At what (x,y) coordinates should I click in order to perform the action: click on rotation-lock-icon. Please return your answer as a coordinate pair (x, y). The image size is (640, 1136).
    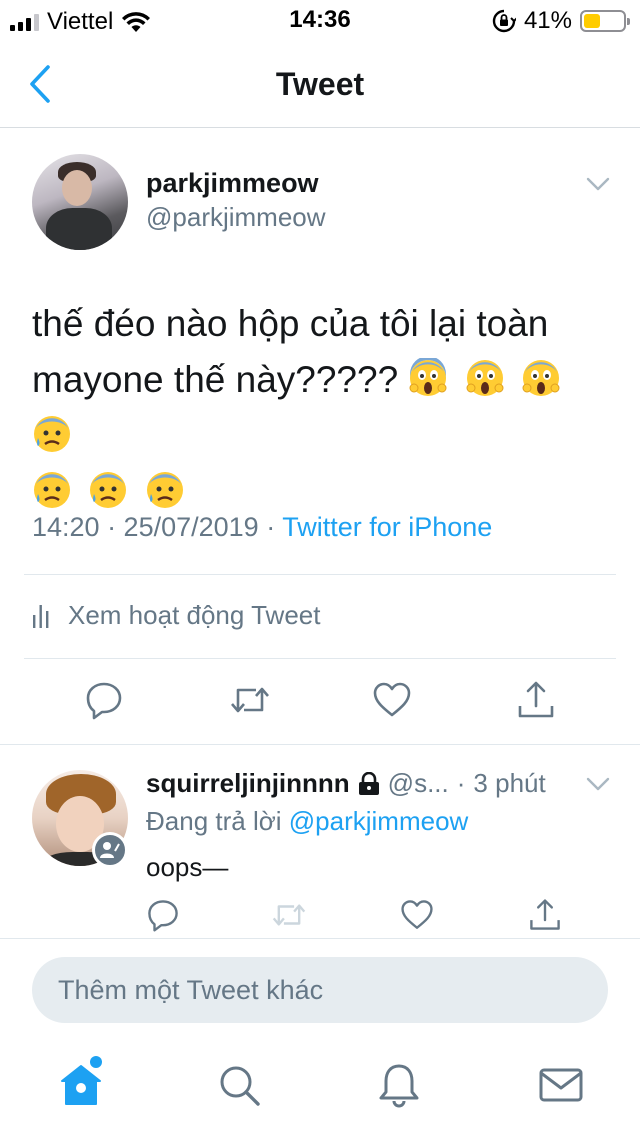
    Looking at the image, I should click on (504, 21).